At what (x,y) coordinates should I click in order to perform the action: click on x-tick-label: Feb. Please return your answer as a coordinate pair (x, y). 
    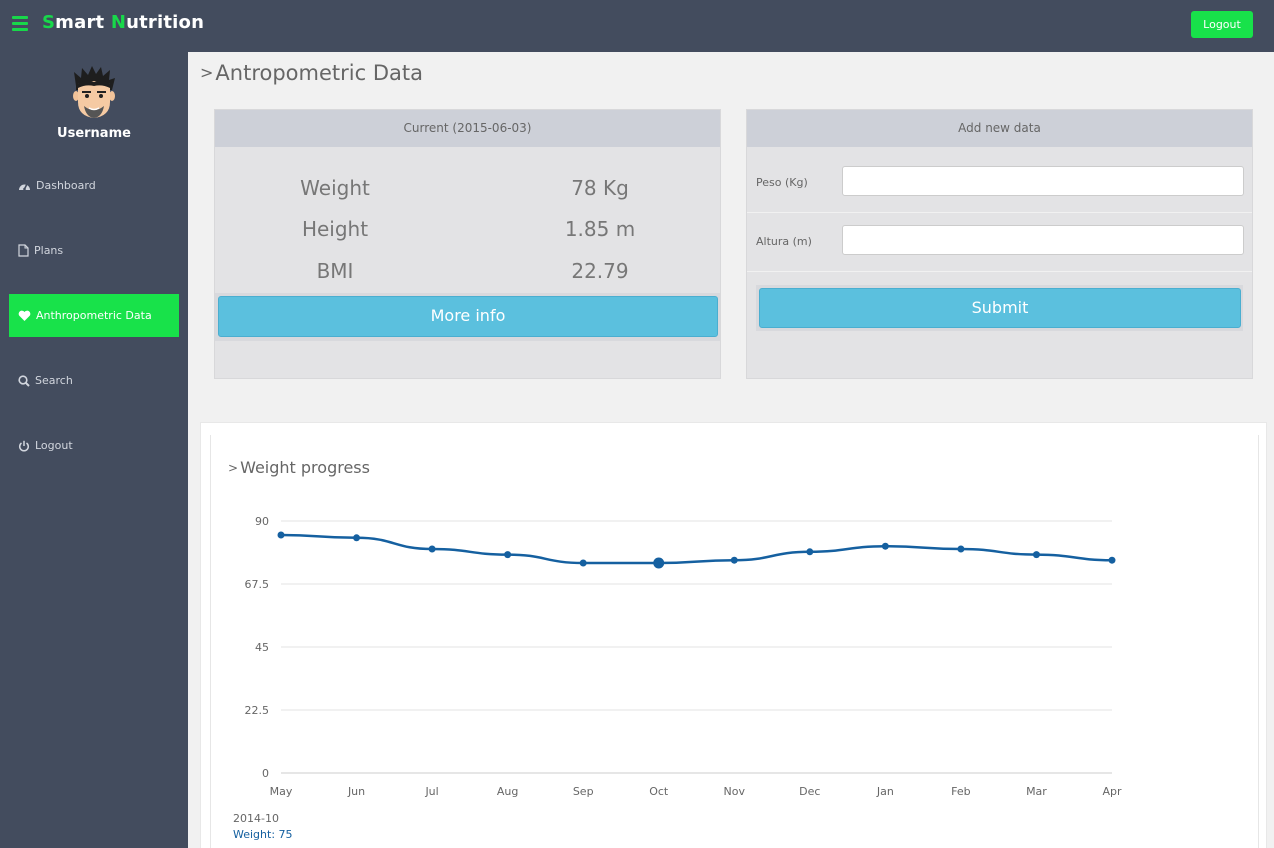
    Looking at the image, I should click on (960, 791).